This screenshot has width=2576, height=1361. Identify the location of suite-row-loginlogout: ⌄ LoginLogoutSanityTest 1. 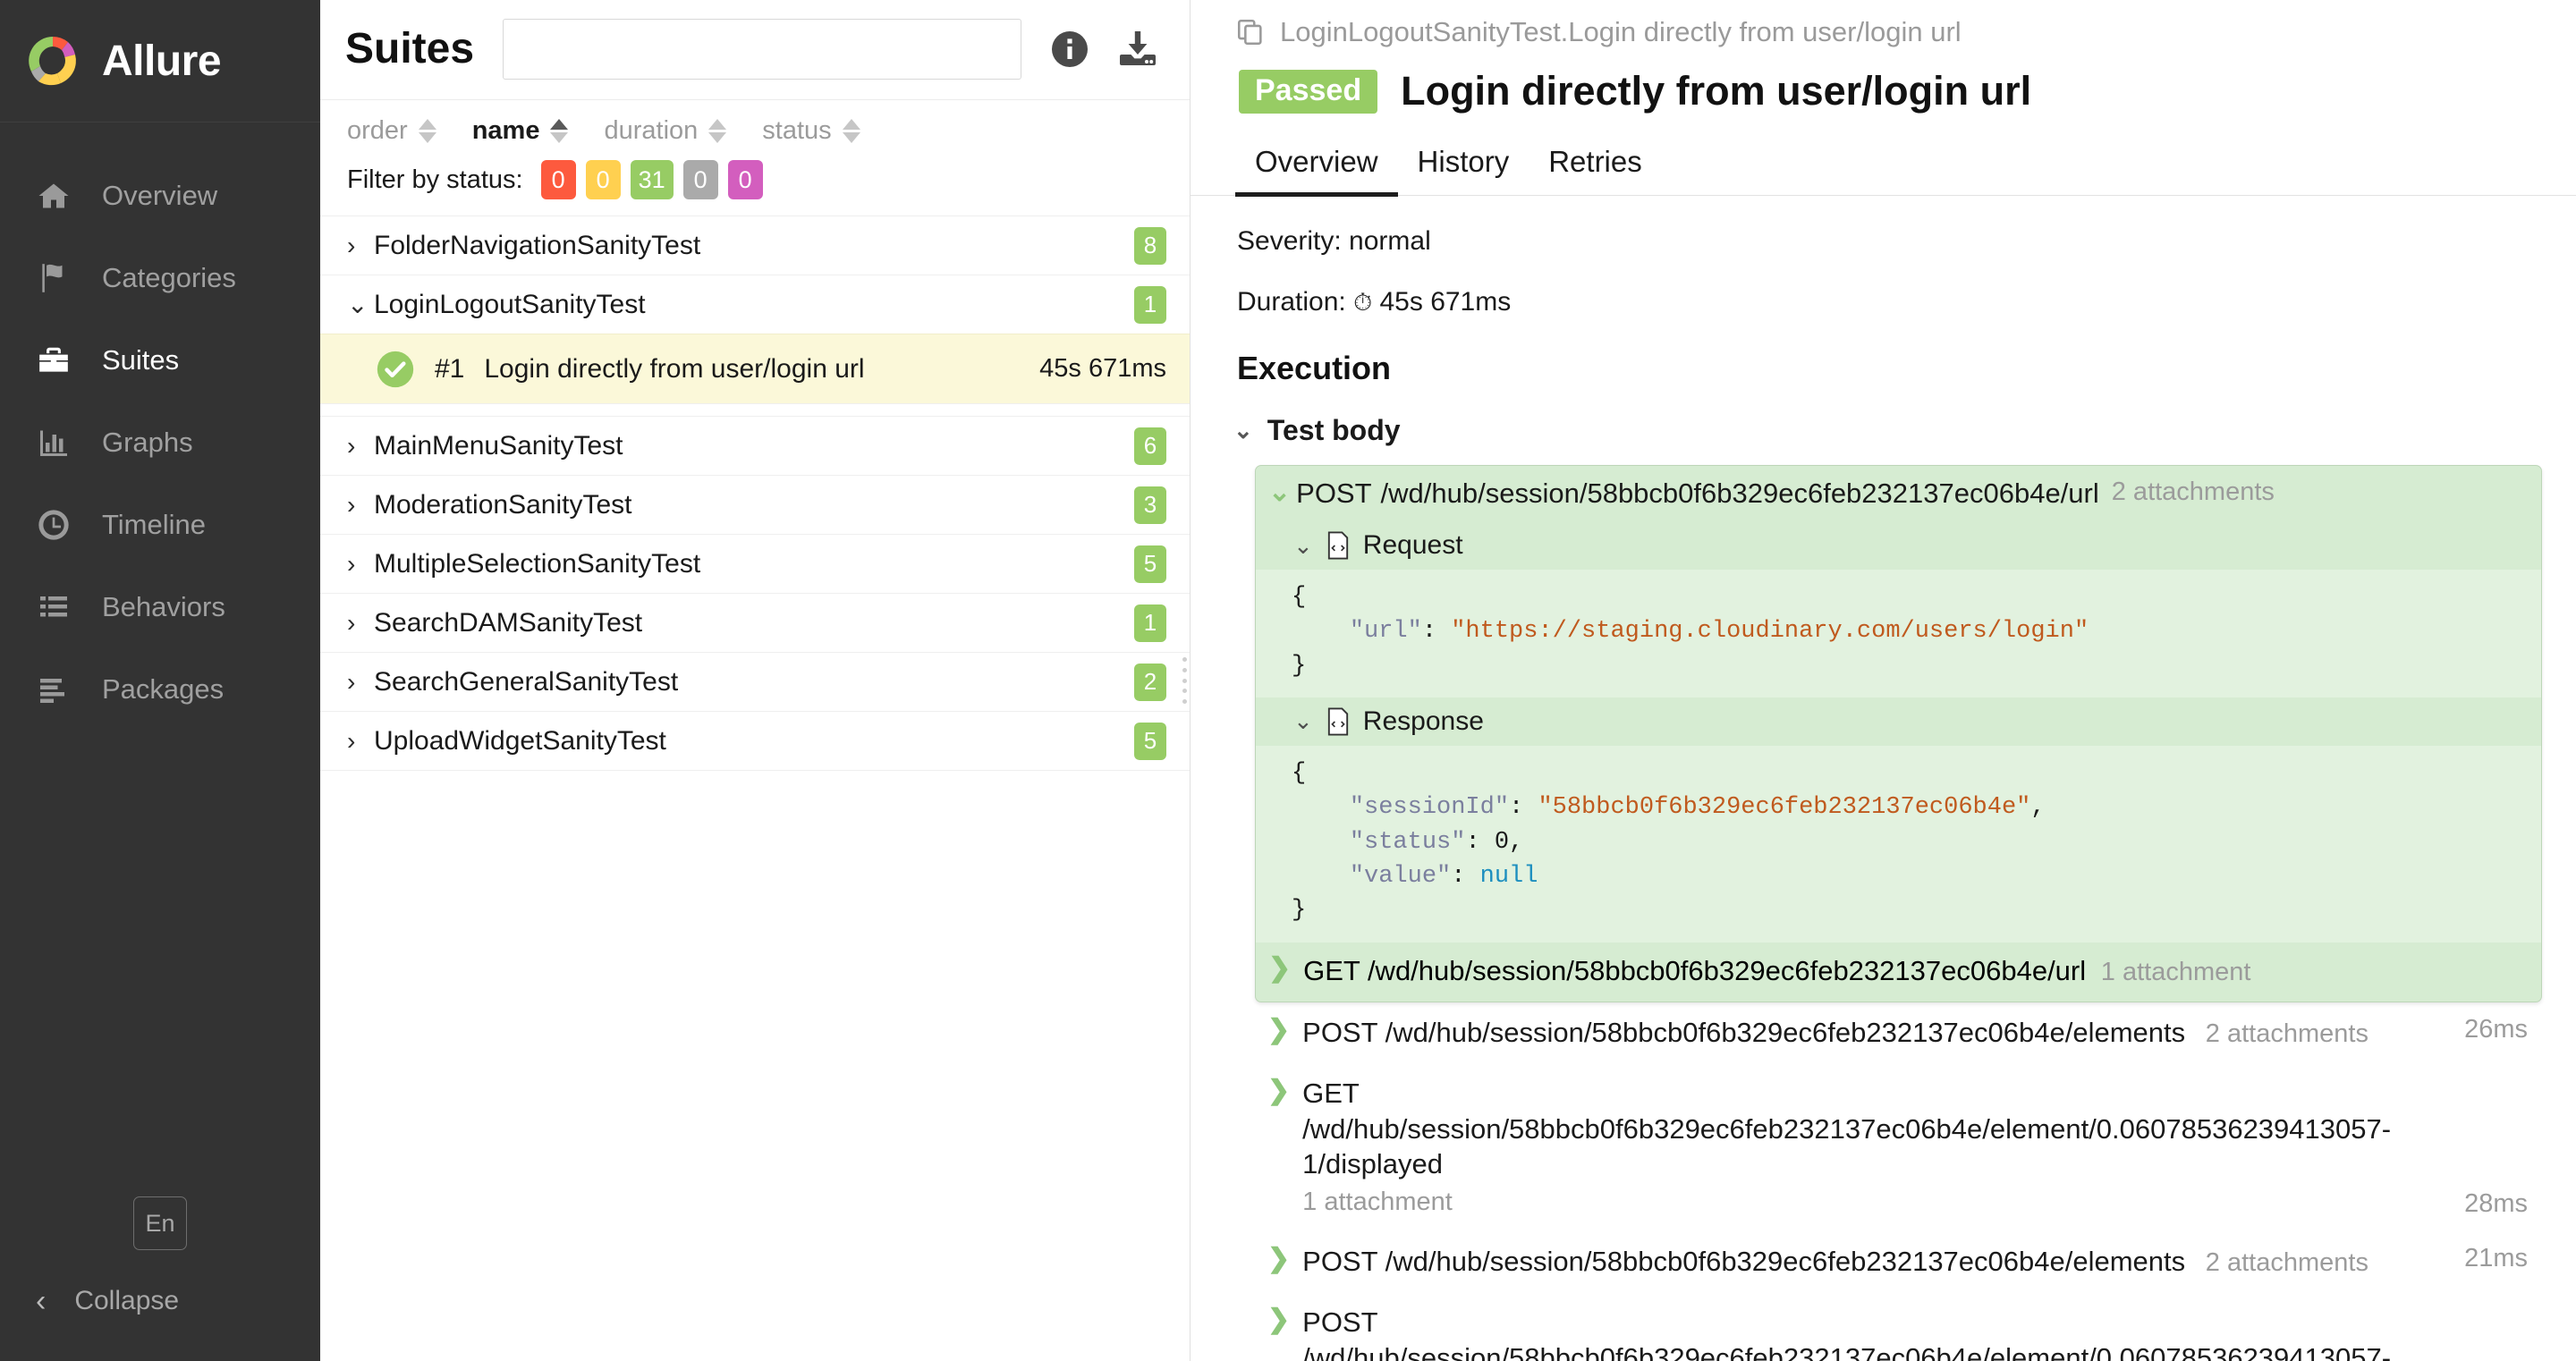
(755, 304).